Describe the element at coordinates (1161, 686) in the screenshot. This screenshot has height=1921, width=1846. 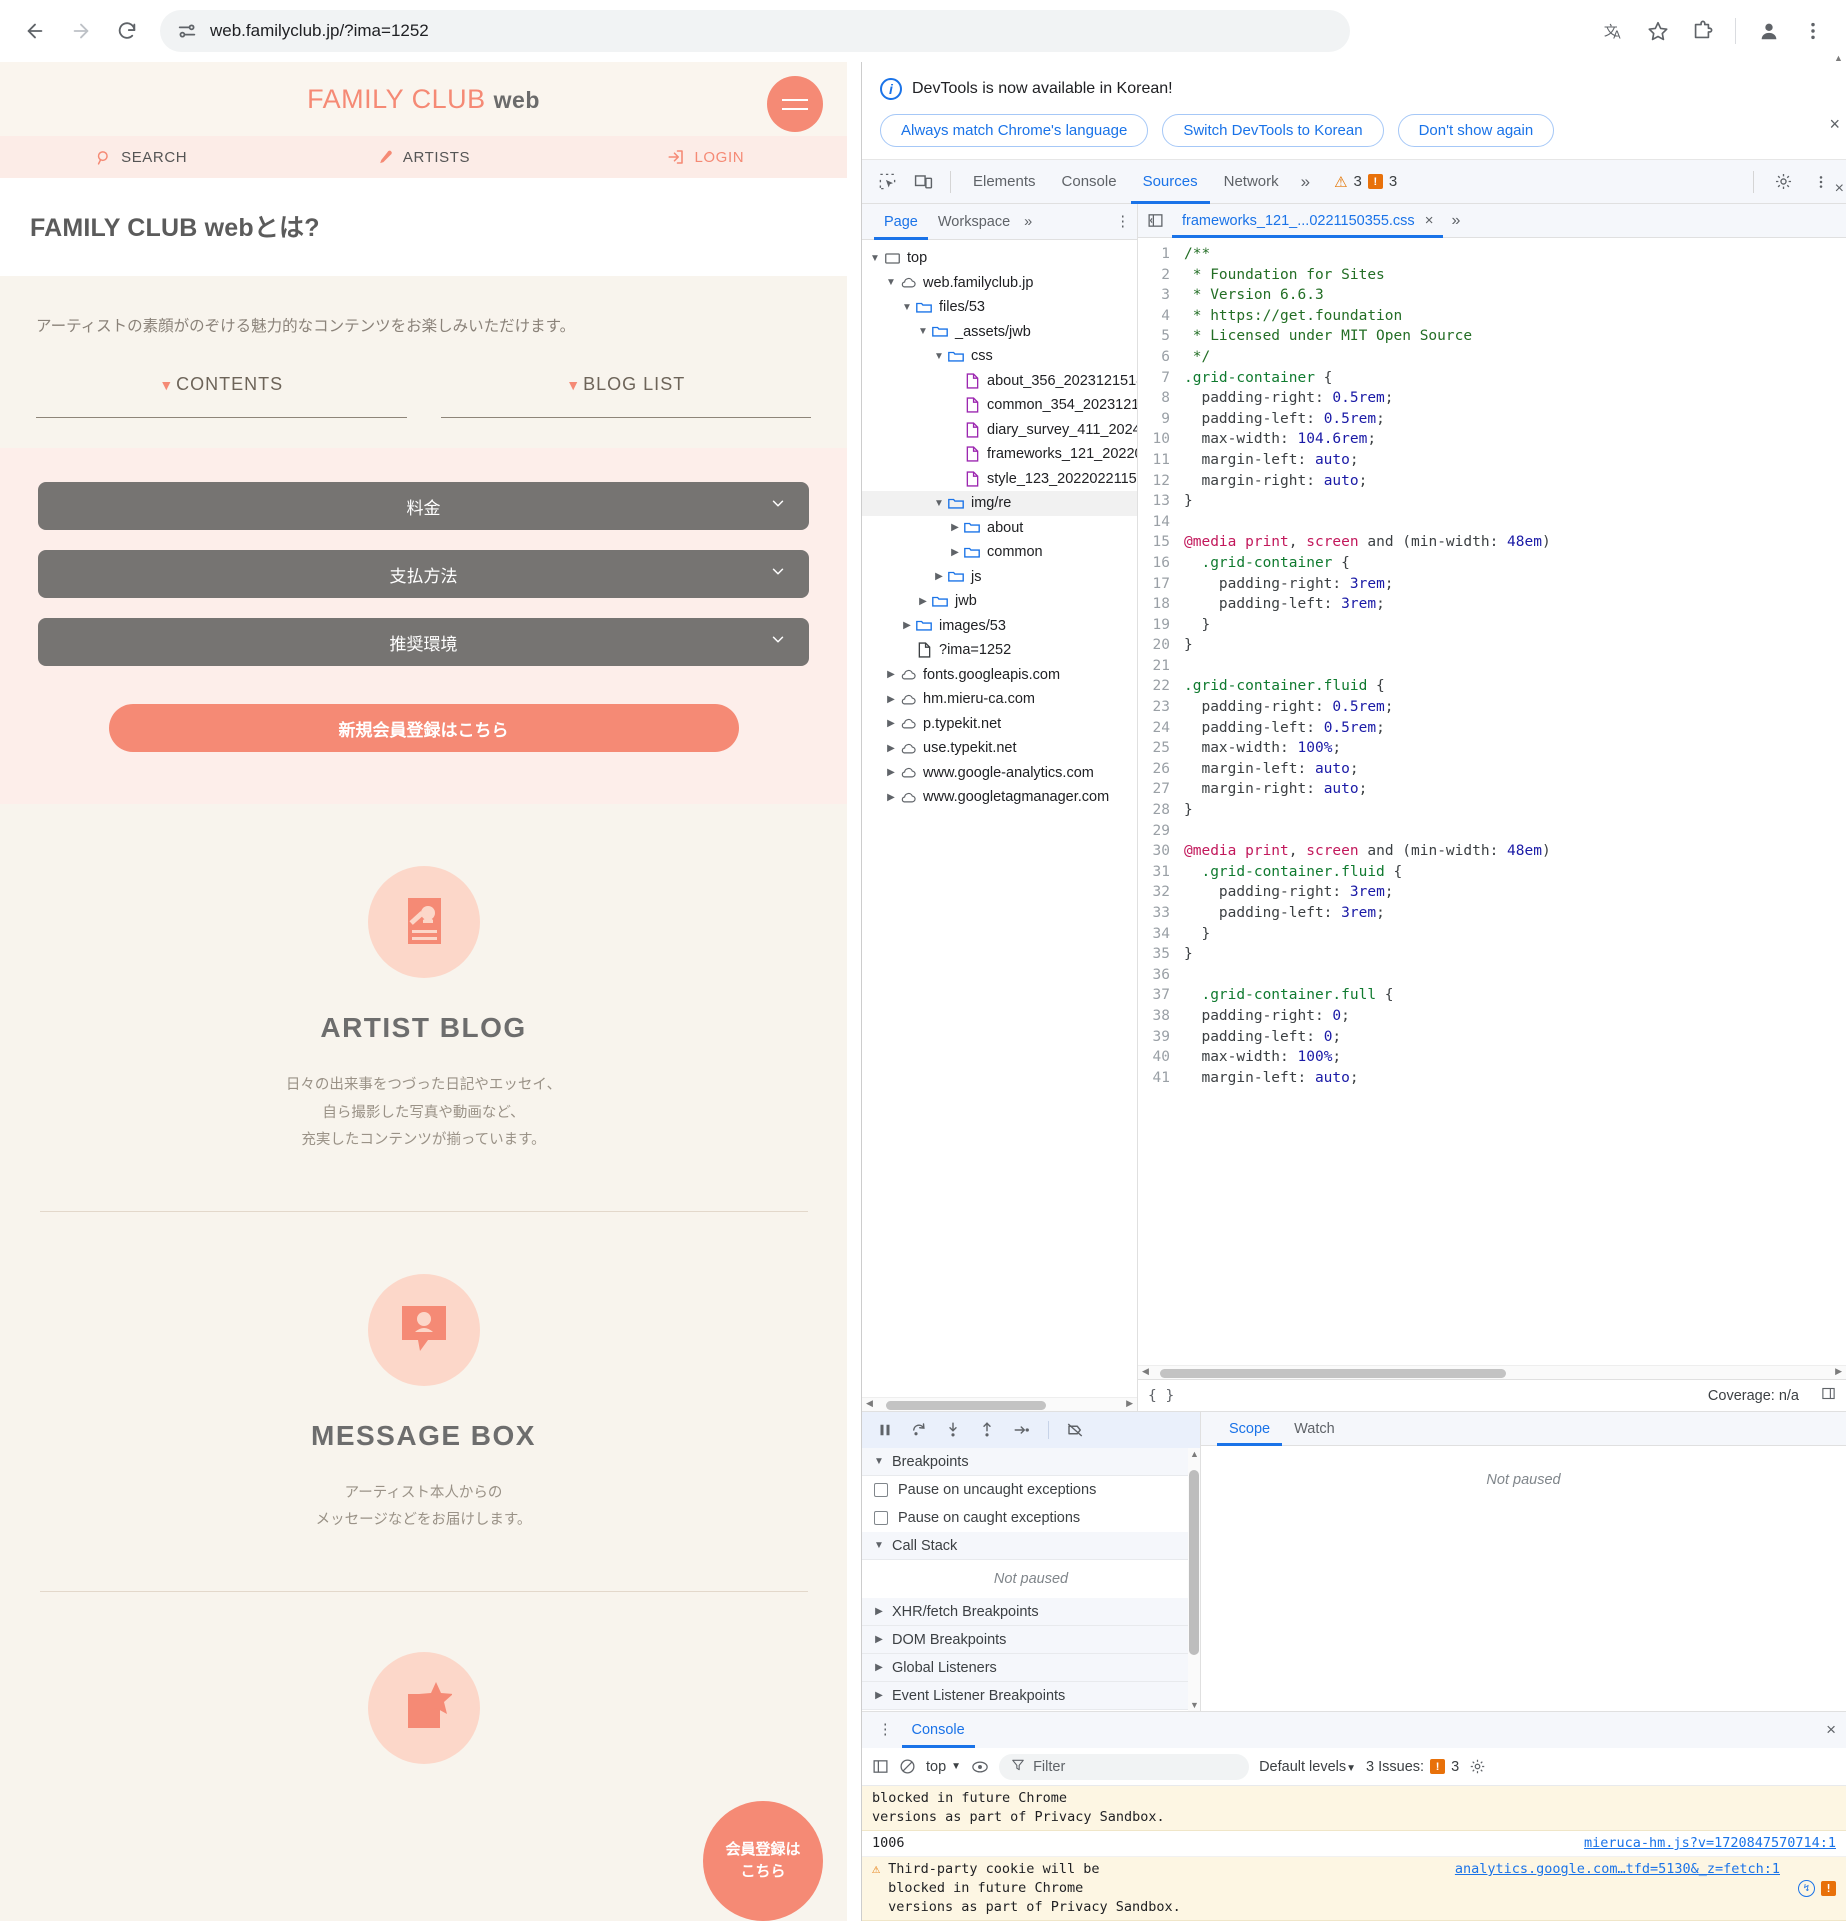
I see `line-number: 22` at that location.